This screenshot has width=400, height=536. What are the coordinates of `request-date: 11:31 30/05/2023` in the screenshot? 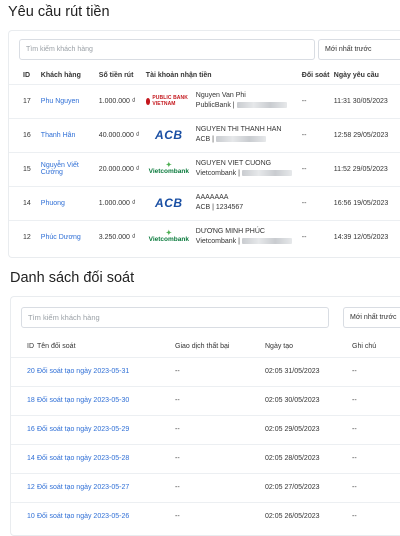 It's located at (366, 100).